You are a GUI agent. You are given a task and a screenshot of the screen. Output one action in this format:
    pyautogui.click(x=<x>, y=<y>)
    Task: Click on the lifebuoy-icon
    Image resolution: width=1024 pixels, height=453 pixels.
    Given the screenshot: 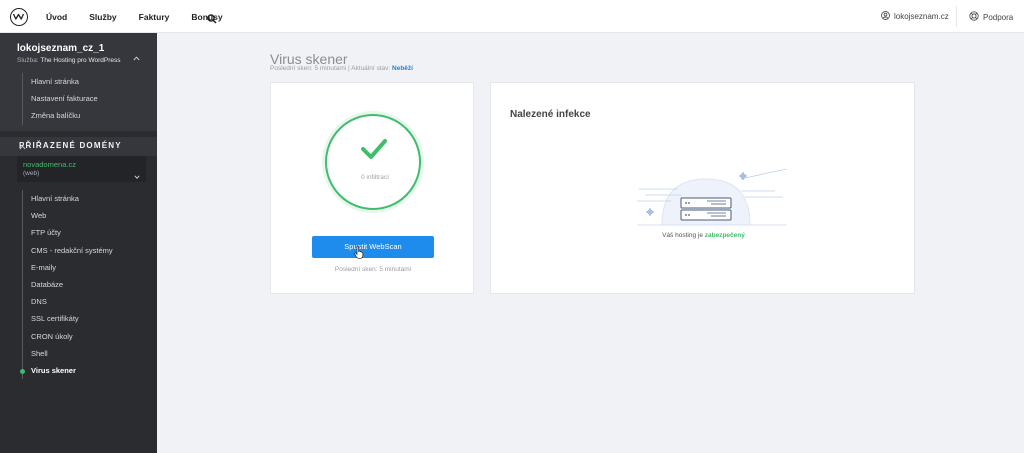 What is the action you would take?
    pyautogui.click(x=974, y=17)
    